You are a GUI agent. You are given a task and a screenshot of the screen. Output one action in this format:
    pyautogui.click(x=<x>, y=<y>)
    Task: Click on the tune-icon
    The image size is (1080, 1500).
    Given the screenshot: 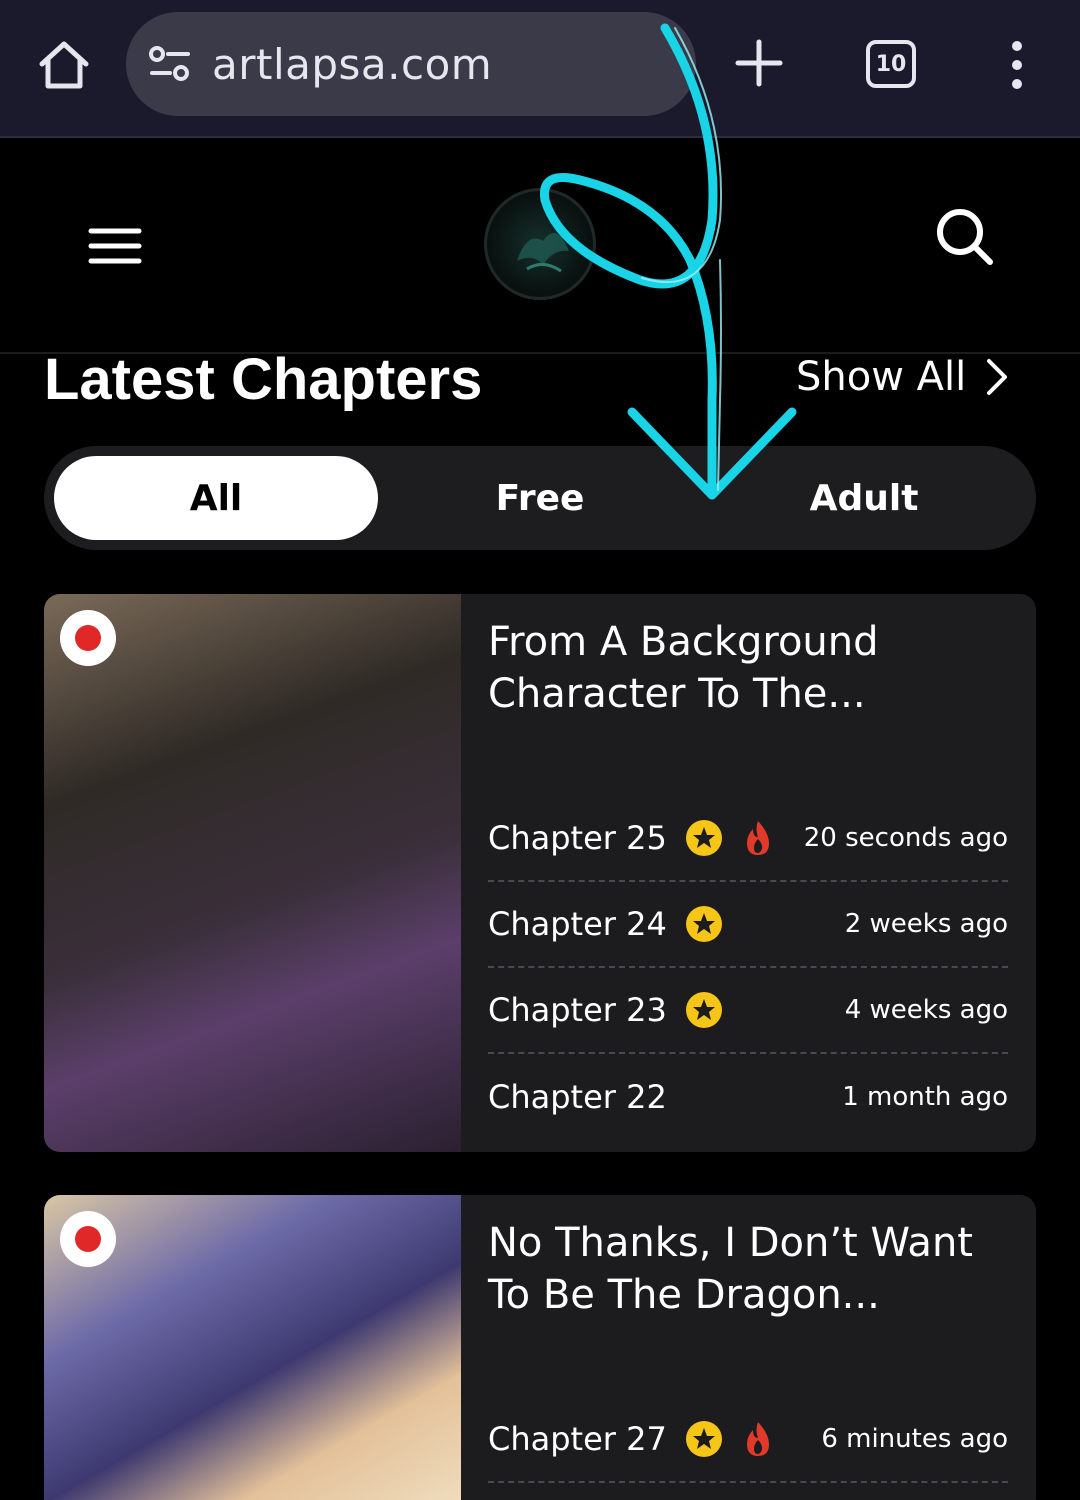 What is the action you would take?
    pyautogui.click(x=170, y=64)
    